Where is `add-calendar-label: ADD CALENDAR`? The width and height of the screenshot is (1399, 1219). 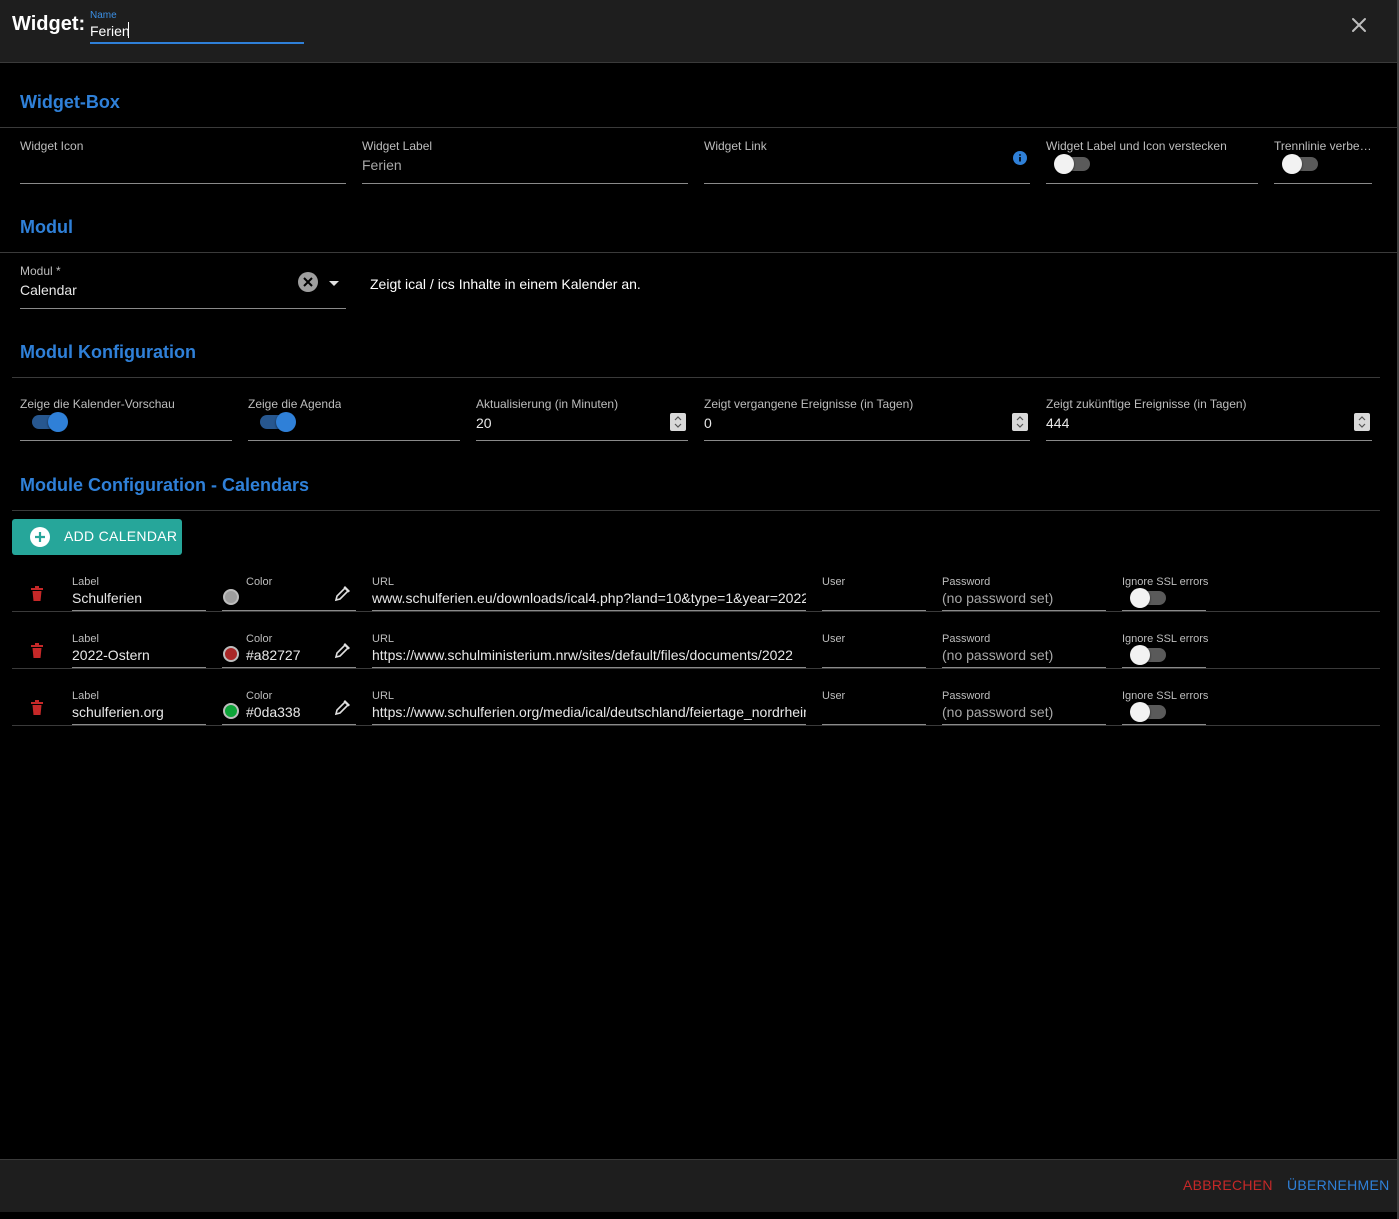
add-calendar-label: ADD CALENDAR is located at coordinates (121, 536).